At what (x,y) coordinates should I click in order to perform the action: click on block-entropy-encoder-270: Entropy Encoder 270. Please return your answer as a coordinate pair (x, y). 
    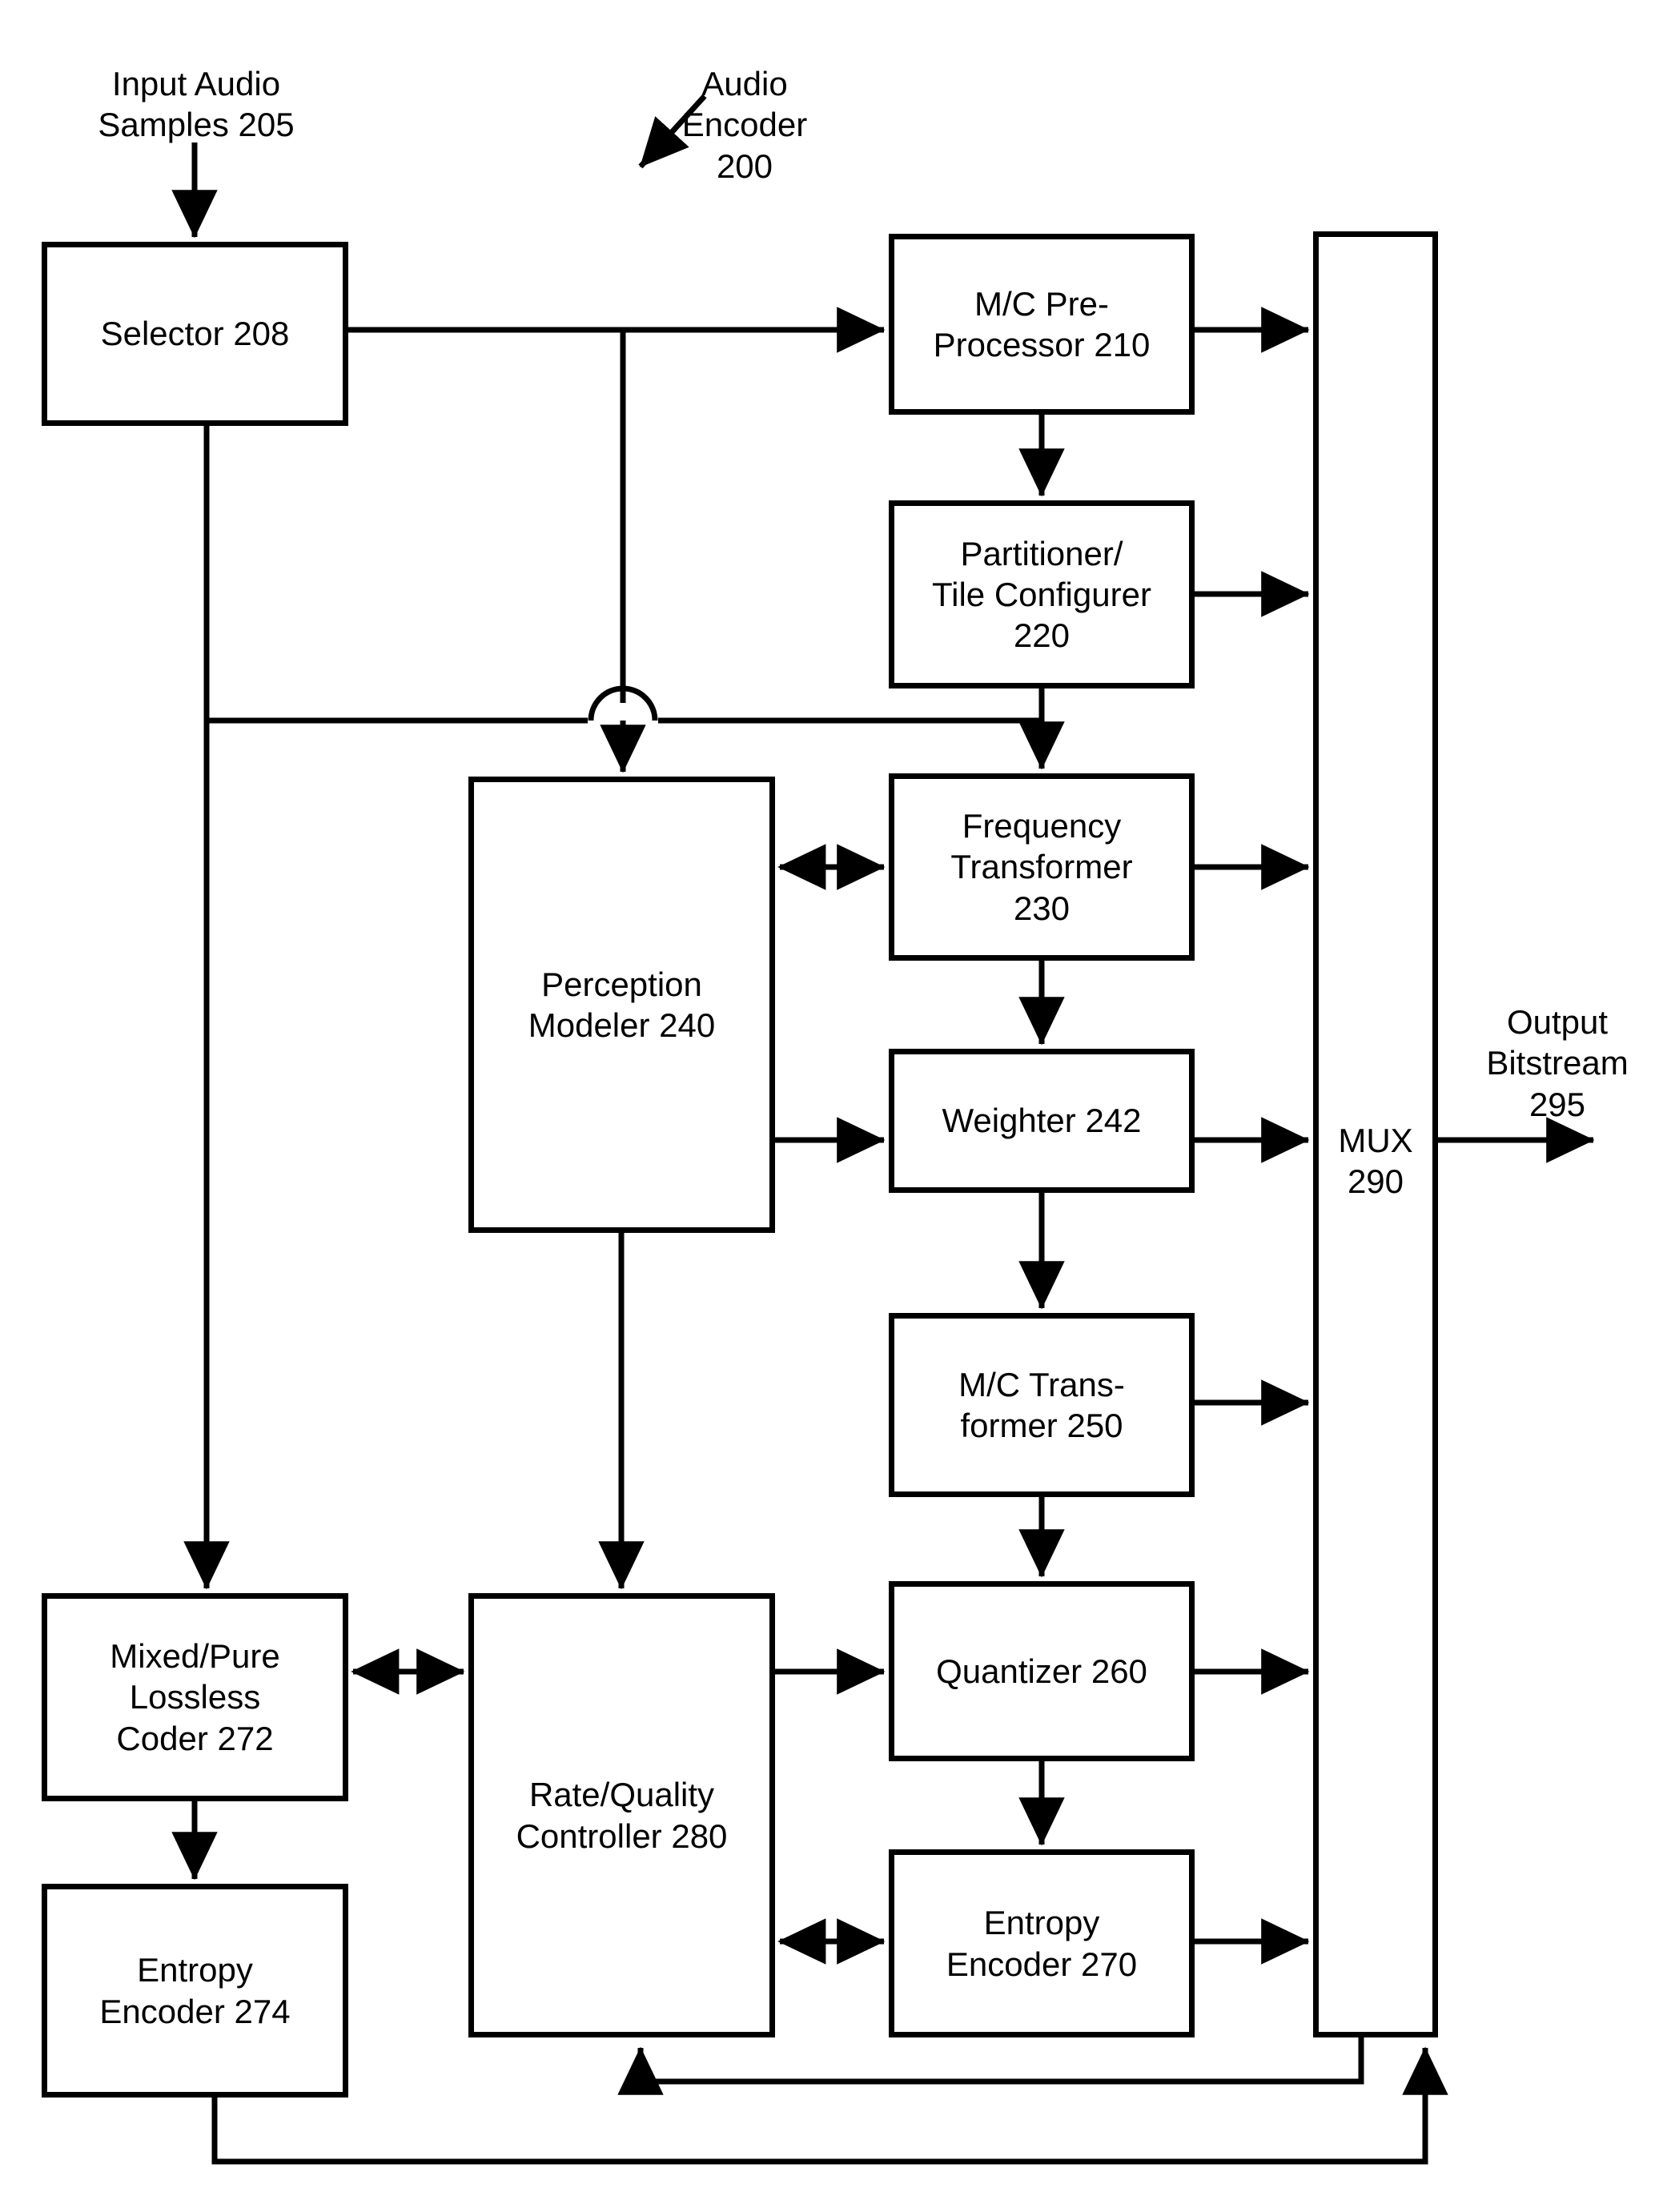
    Looking at the image, I should click on (1042, 1943).